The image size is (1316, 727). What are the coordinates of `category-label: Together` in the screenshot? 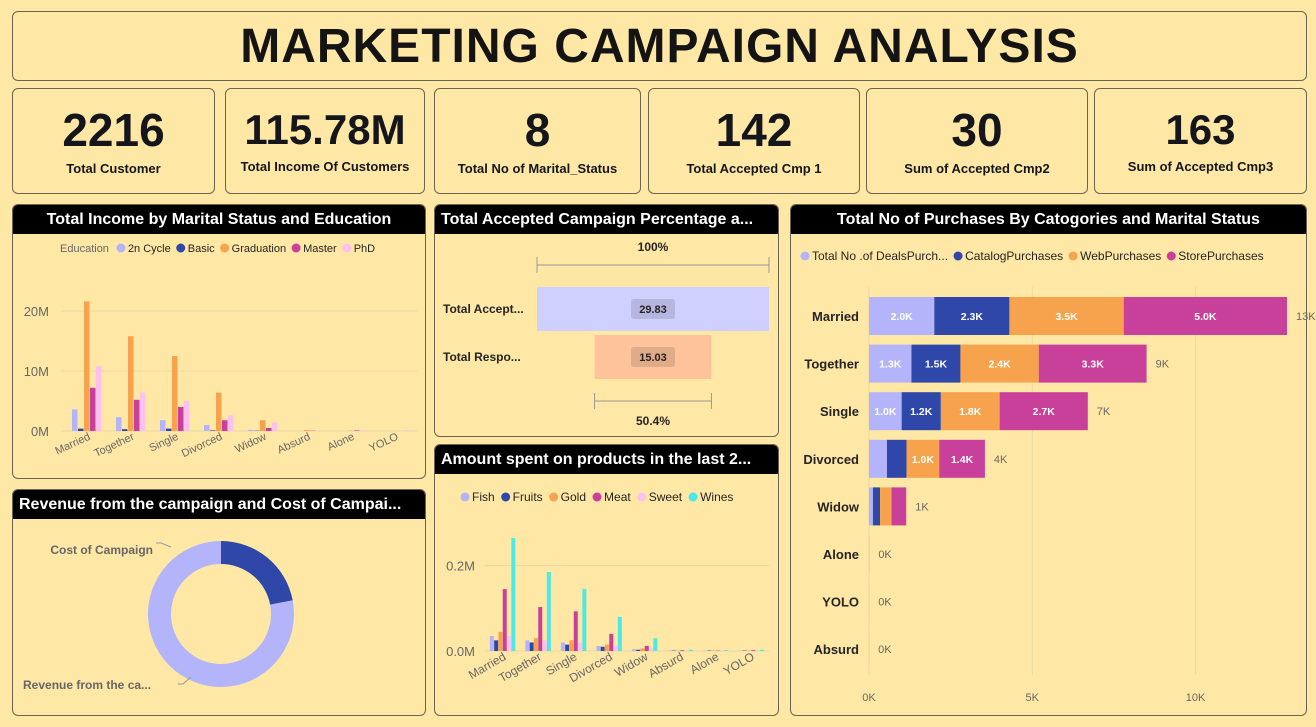 It's located at (831, 364).